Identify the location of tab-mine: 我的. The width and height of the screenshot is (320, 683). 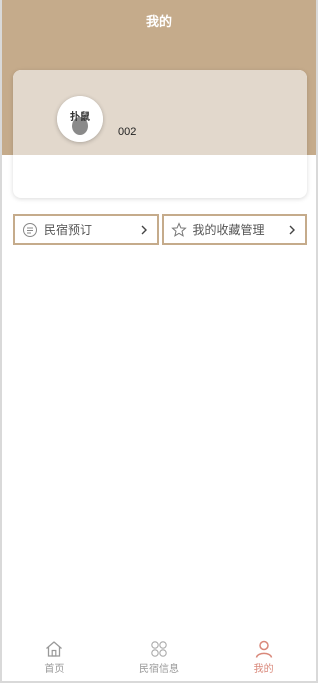
(263, 659).